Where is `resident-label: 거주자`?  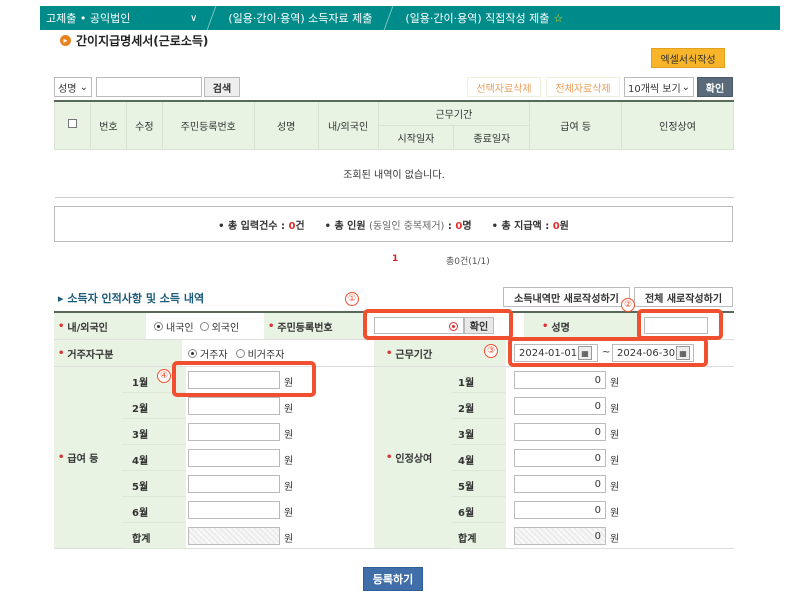 resident-label: 거주자 is located at coordinates (214, 355).